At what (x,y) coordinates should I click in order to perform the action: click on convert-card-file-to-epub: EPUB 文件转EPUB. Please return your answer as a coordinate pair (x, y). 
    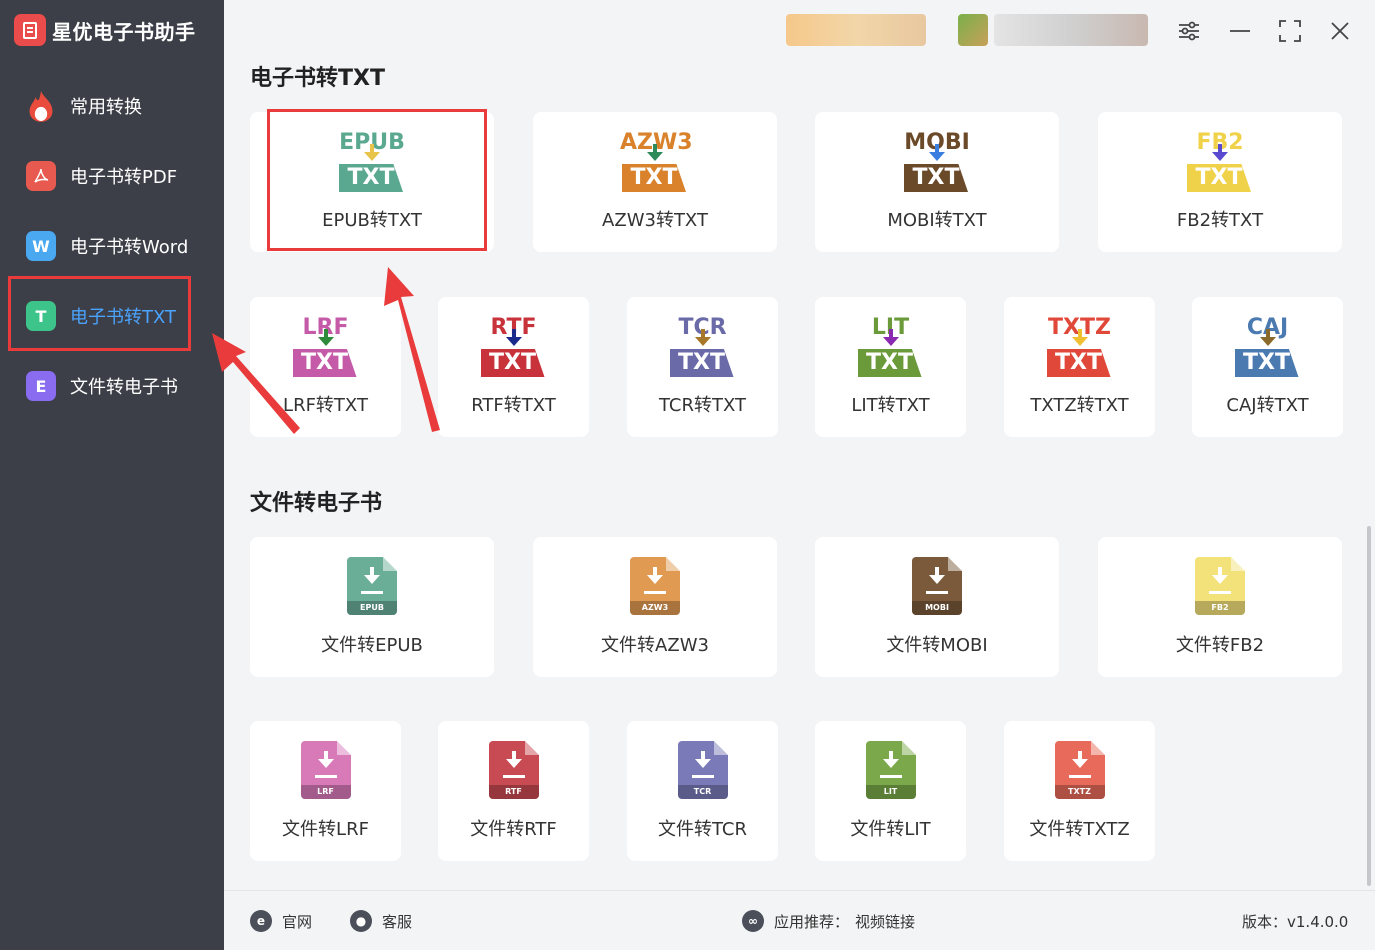
    Looking at the image, I should click on (372, 607).